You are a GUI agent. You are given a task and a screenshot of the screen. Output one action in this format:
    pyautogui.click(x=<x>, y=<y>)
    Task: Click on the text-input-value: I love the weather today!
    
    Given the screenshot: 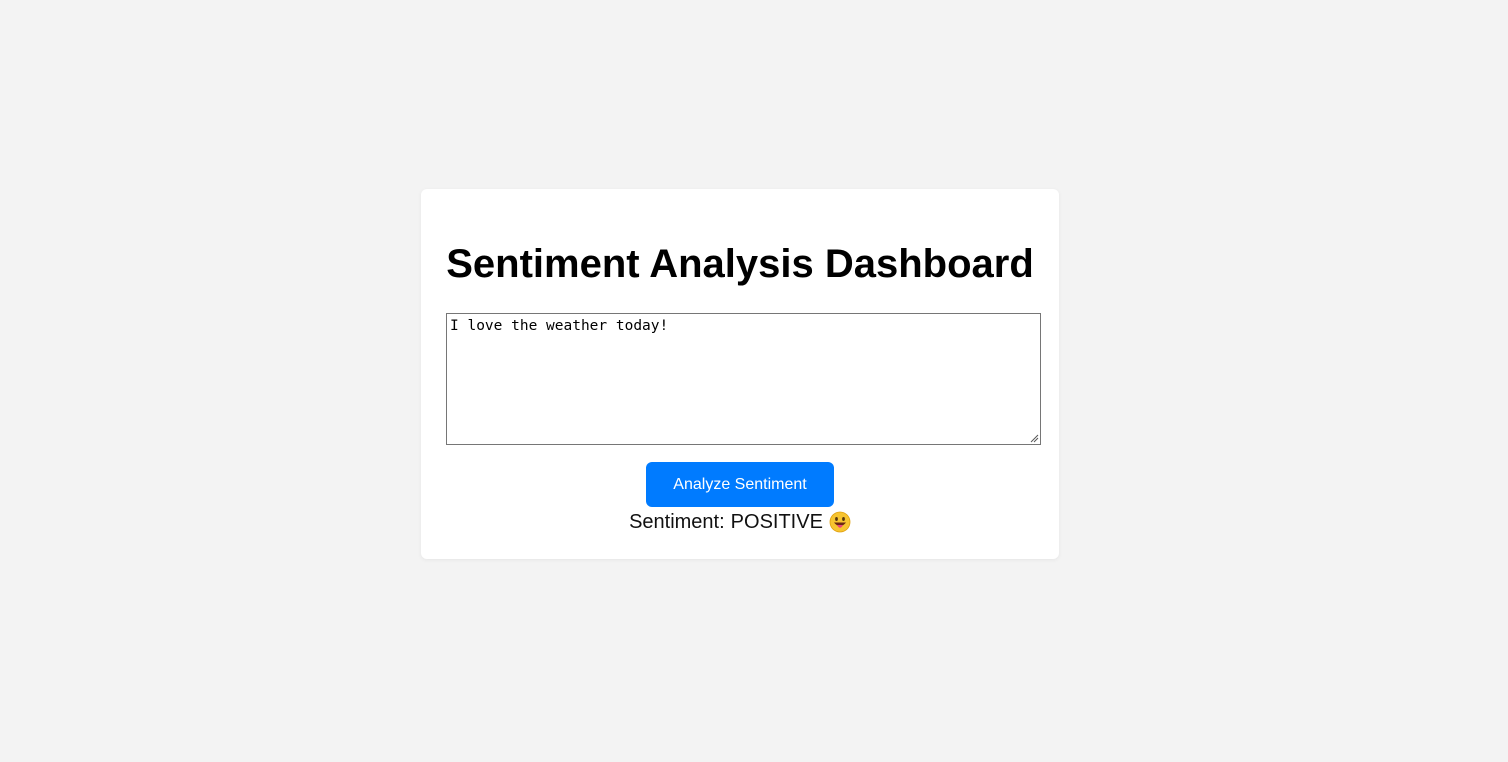 What is the action you would take?
    pyautogui.click(x=559, y=326)
    